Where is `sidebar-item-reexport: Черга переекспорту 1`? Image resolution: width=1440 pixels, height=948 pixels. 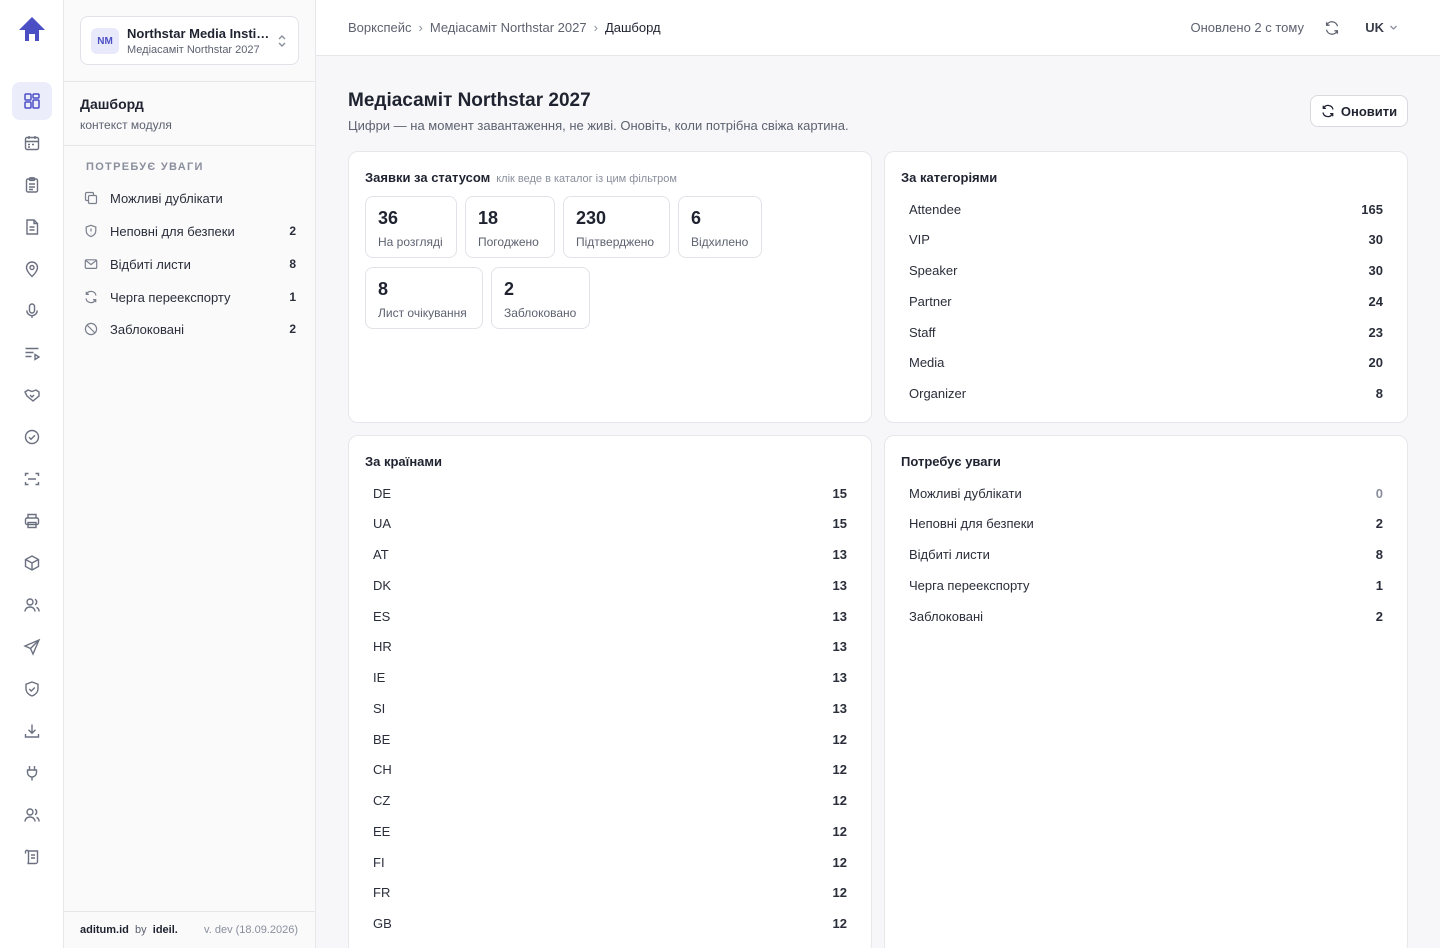 sidebar-item-reexport: Черга переекспорту 1 is located at coordinates (190, 297).